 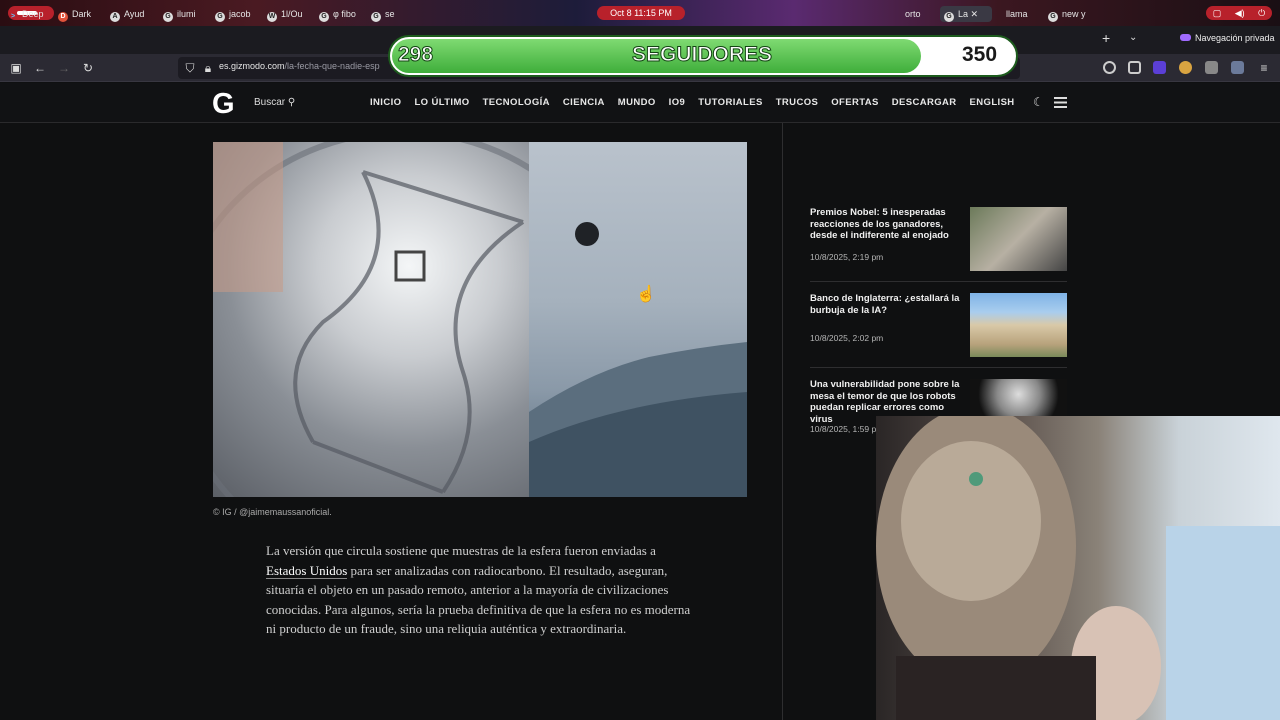 I want to click on sidebar-article-date: 10/8/2025, 2:19 pm, so click(x=847, y=257).